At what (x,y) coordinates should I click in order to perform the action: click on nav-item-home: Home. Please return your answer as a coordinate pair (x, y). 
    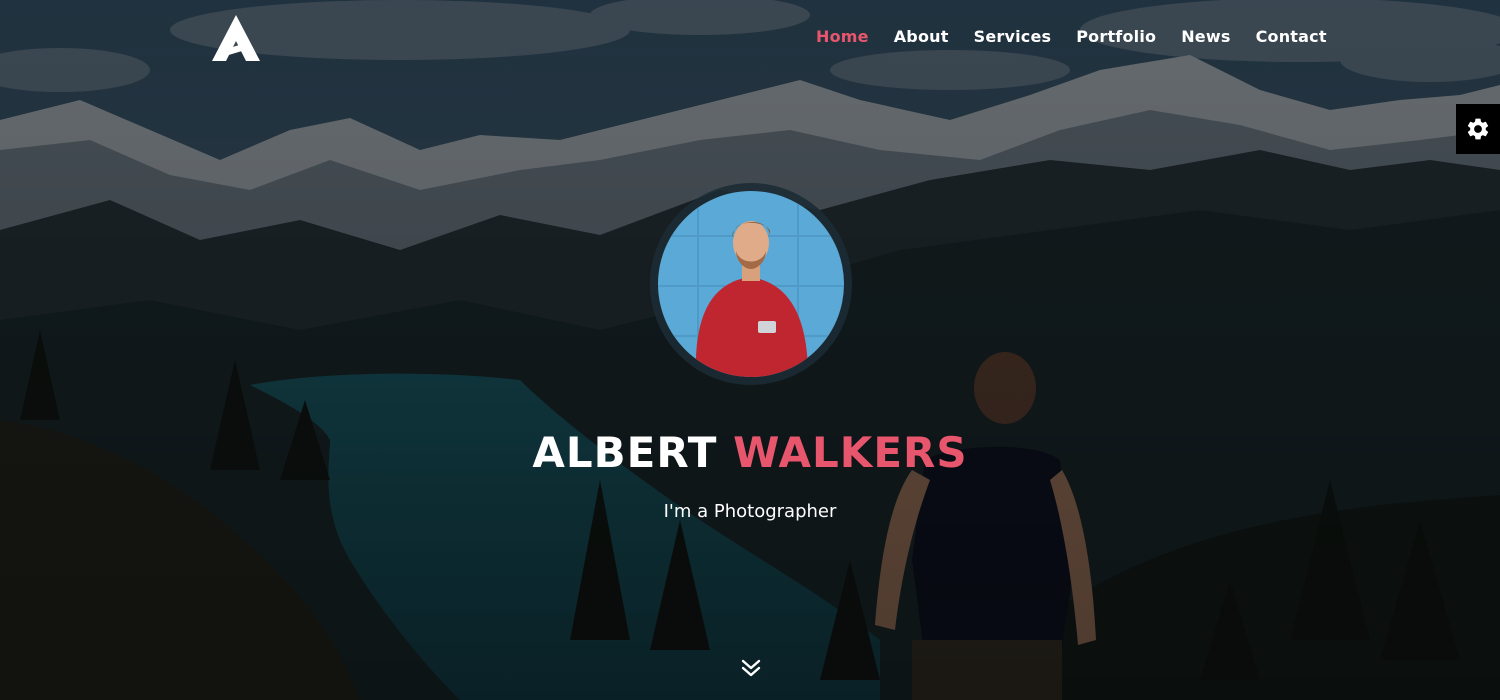
    Looking at the image, I should click on (842, 36).